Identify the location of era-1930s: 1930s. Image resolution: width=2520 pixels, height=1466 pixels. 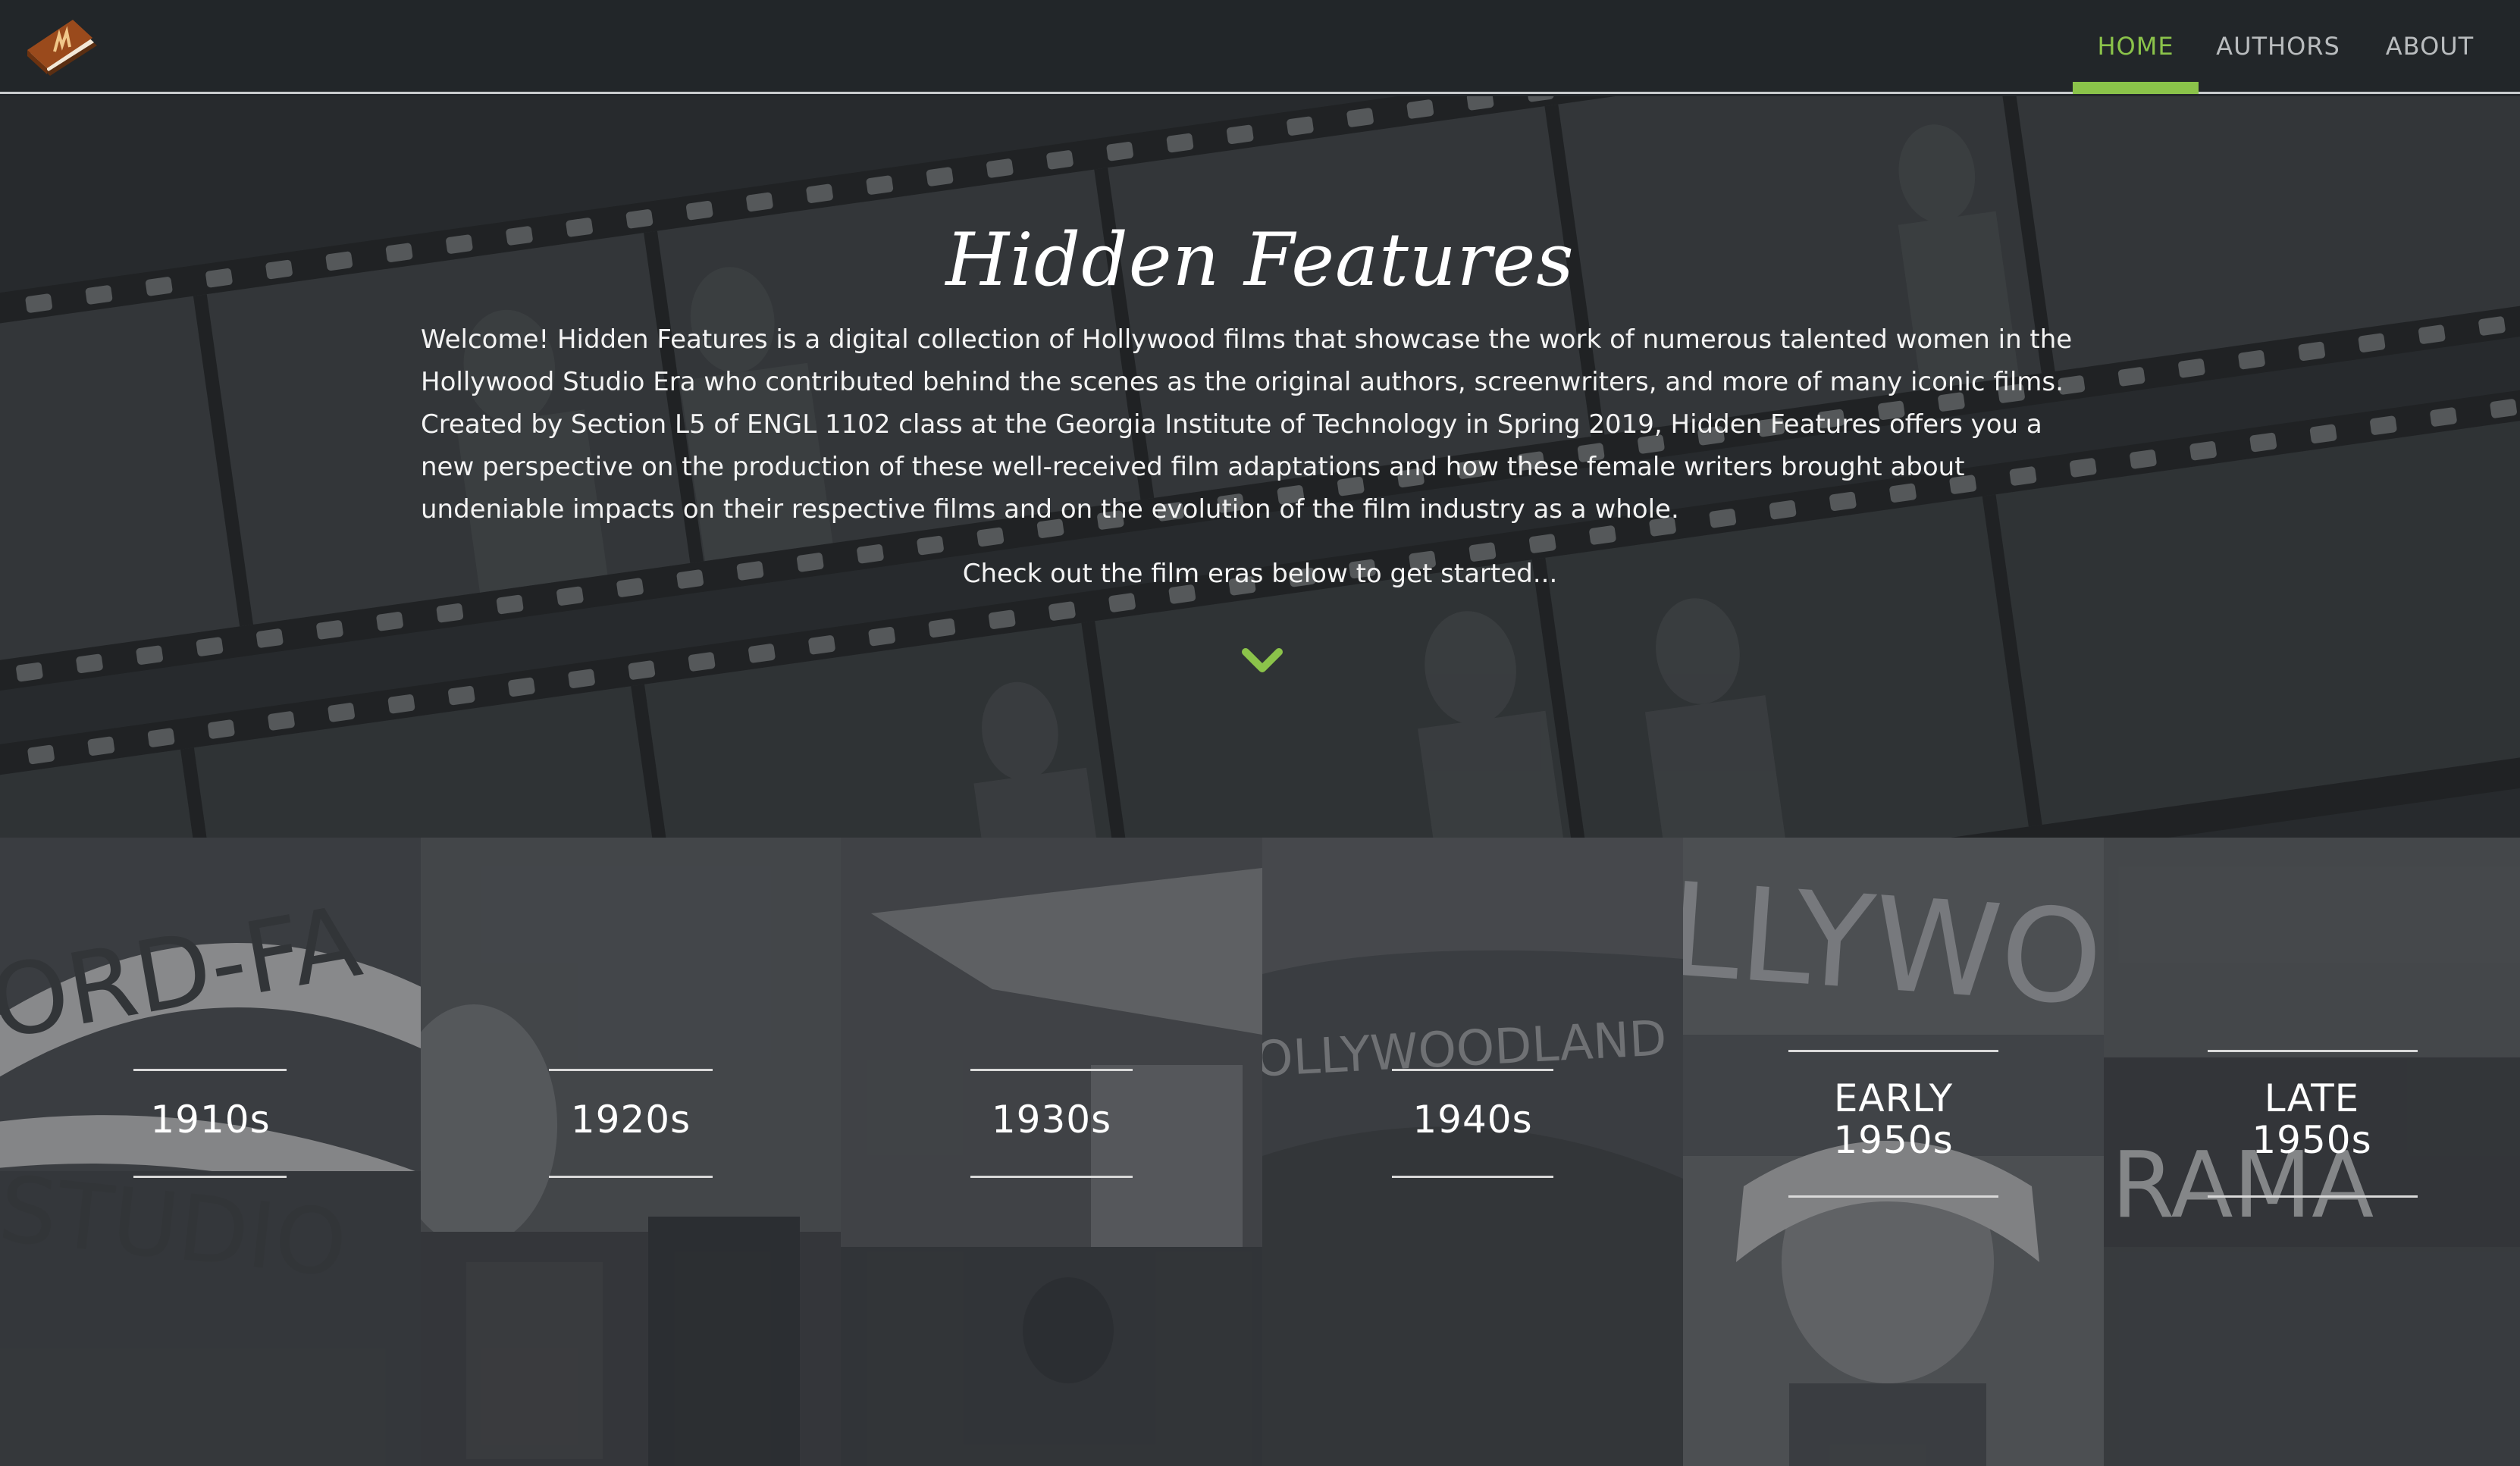
(1051, 1152).